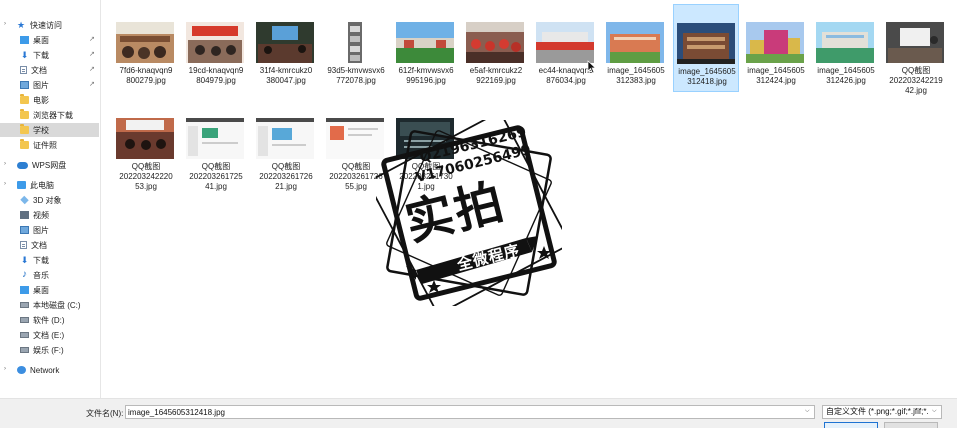 Image resolution: width=957 pixels, height=428 pixels. Describe the element at coordinates (49, 40) in the screenshot. I see `nav-item: 桌面 ↗` at that location.